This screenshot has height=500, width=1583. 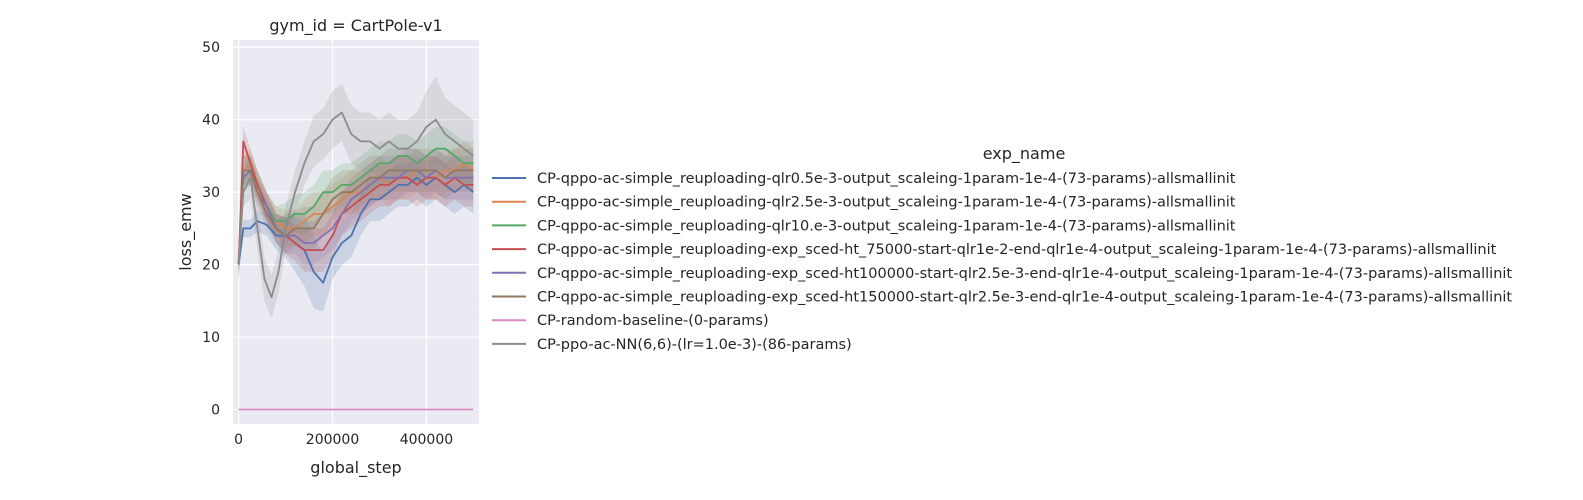 What do you see at coordinates (211, 193) in the screenshot?
I see `y-tick-label: 30` at bounding box center [211, 193].